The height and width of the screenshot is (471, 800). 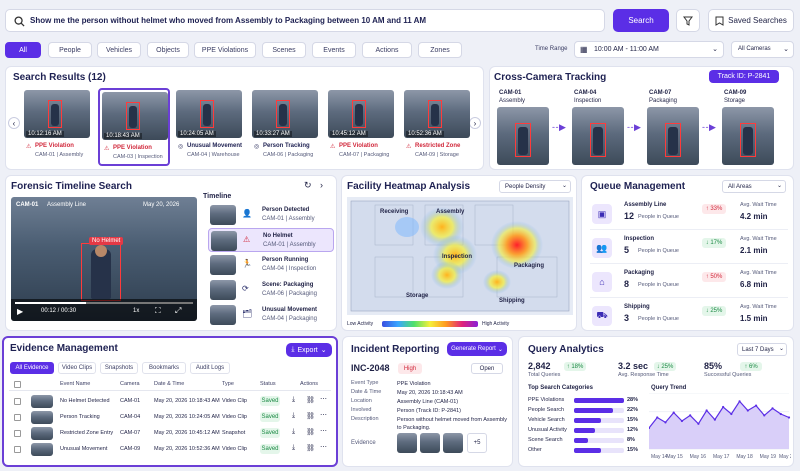 What do you see at coordinates (290, 310) in the screenshot?
I see `timeline-event: Unusual Movement` at bounding box center [290, 310].